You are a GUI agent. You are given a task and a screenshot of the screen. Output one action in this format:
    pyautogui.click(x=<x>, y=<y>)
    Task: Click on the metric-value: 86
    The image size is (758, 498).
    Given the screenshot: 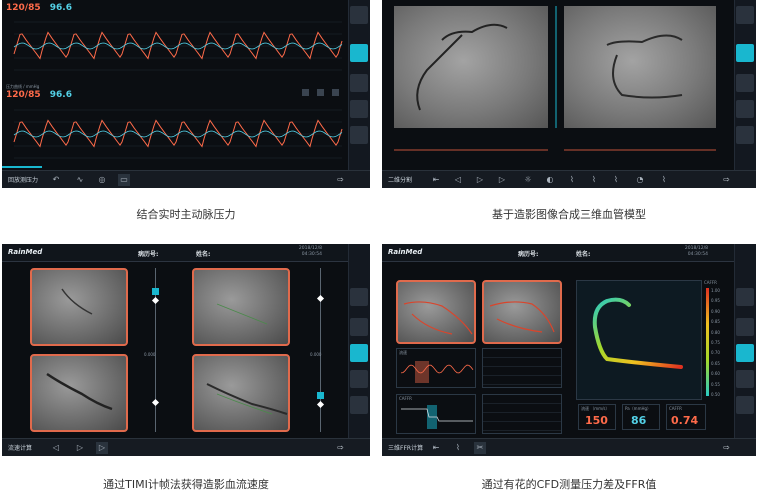 What is the action you would take?
    pyautogui.click(x=639, y=420)
    